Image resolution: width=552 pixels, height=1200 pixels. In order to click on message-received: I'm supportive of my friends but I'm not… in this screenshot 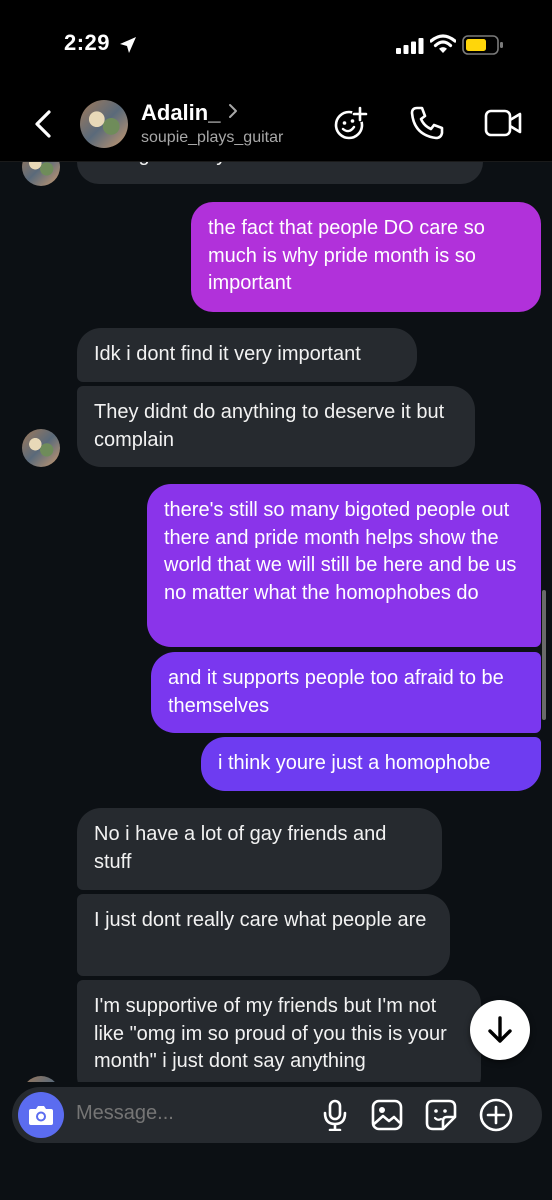, I will do `click(279, 1031)`.